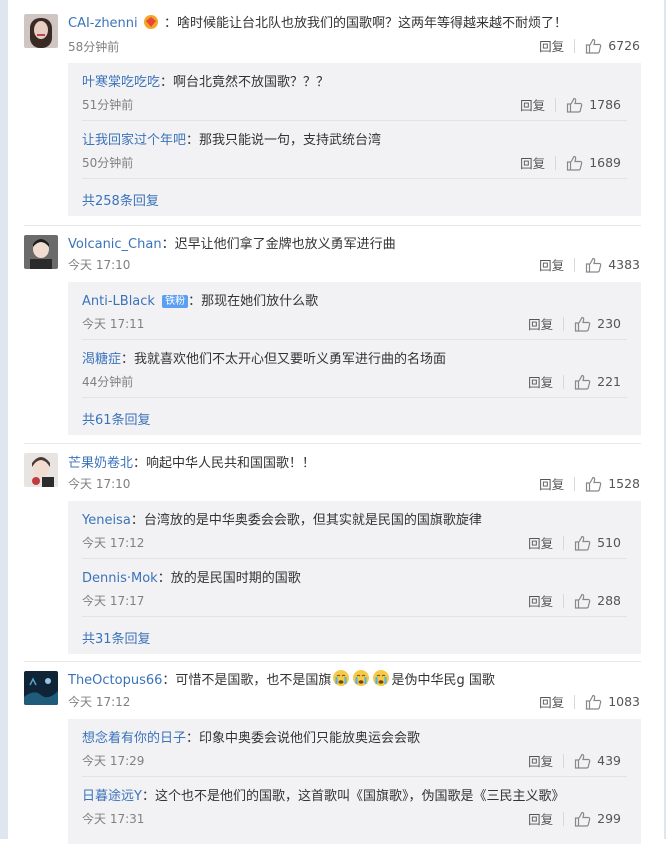  I want to click on like-count: 1786, so click(605, 104).